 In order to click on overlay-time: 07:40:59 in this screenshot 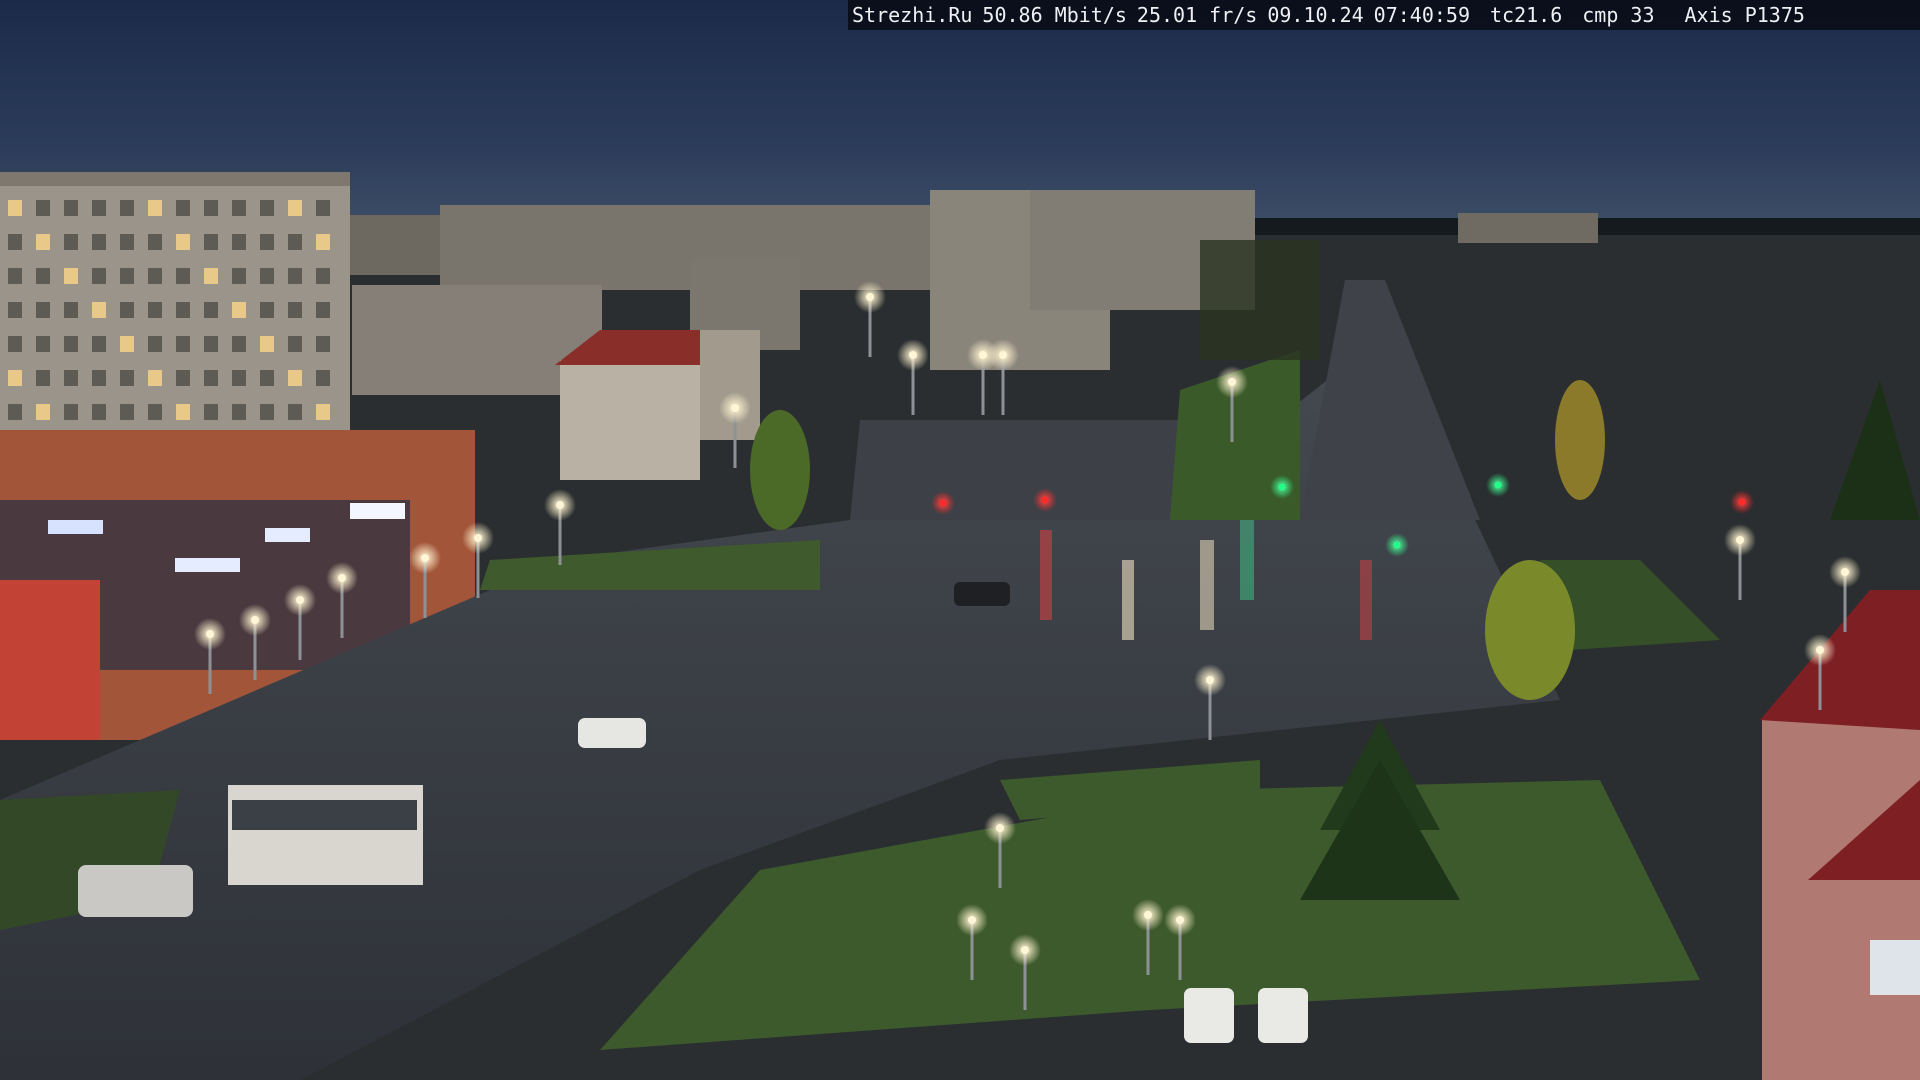, I will do `click(1421, 15)`.